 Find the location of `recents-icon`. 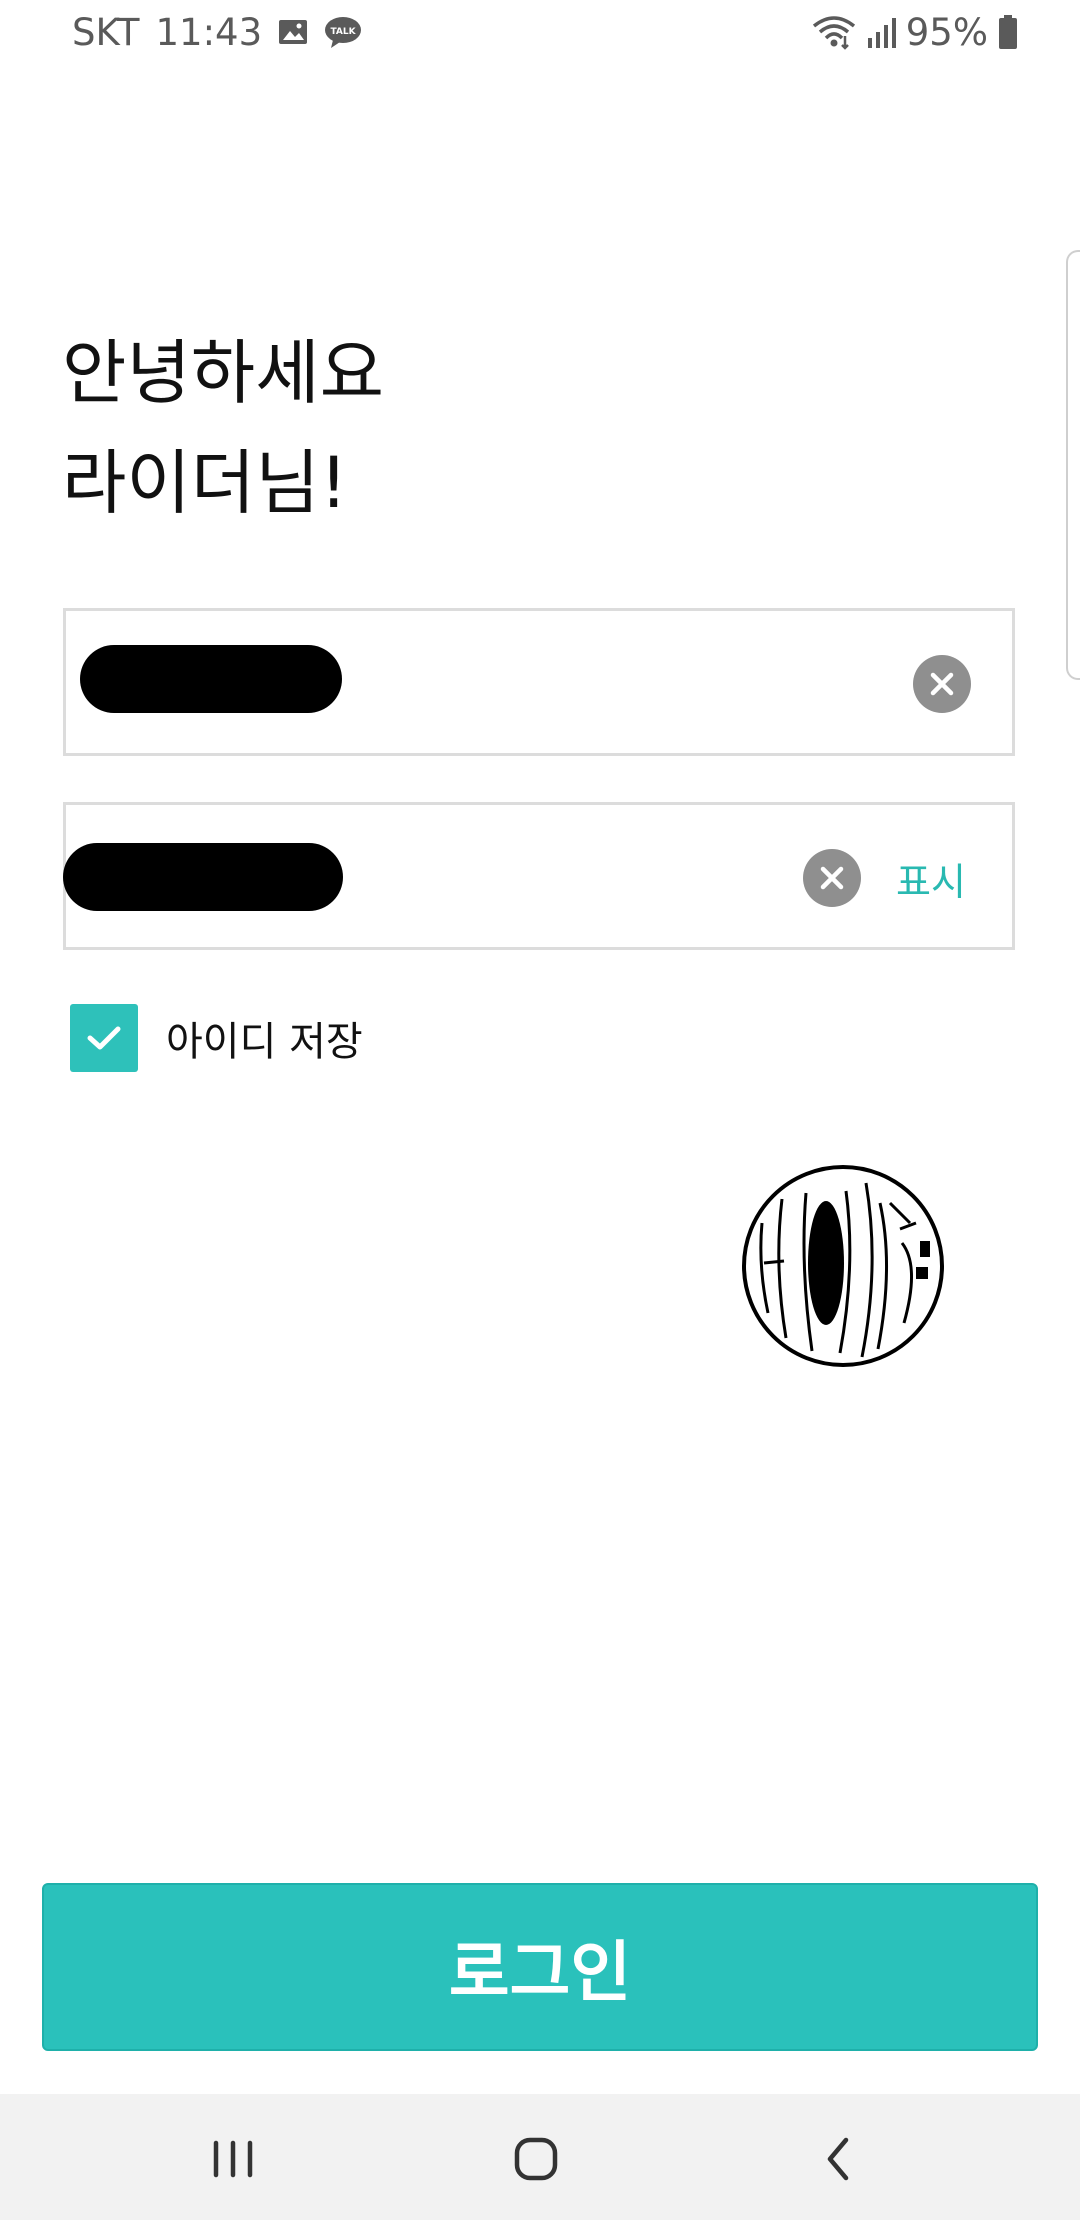

recents-icon is located at coordinates (233, 2159).